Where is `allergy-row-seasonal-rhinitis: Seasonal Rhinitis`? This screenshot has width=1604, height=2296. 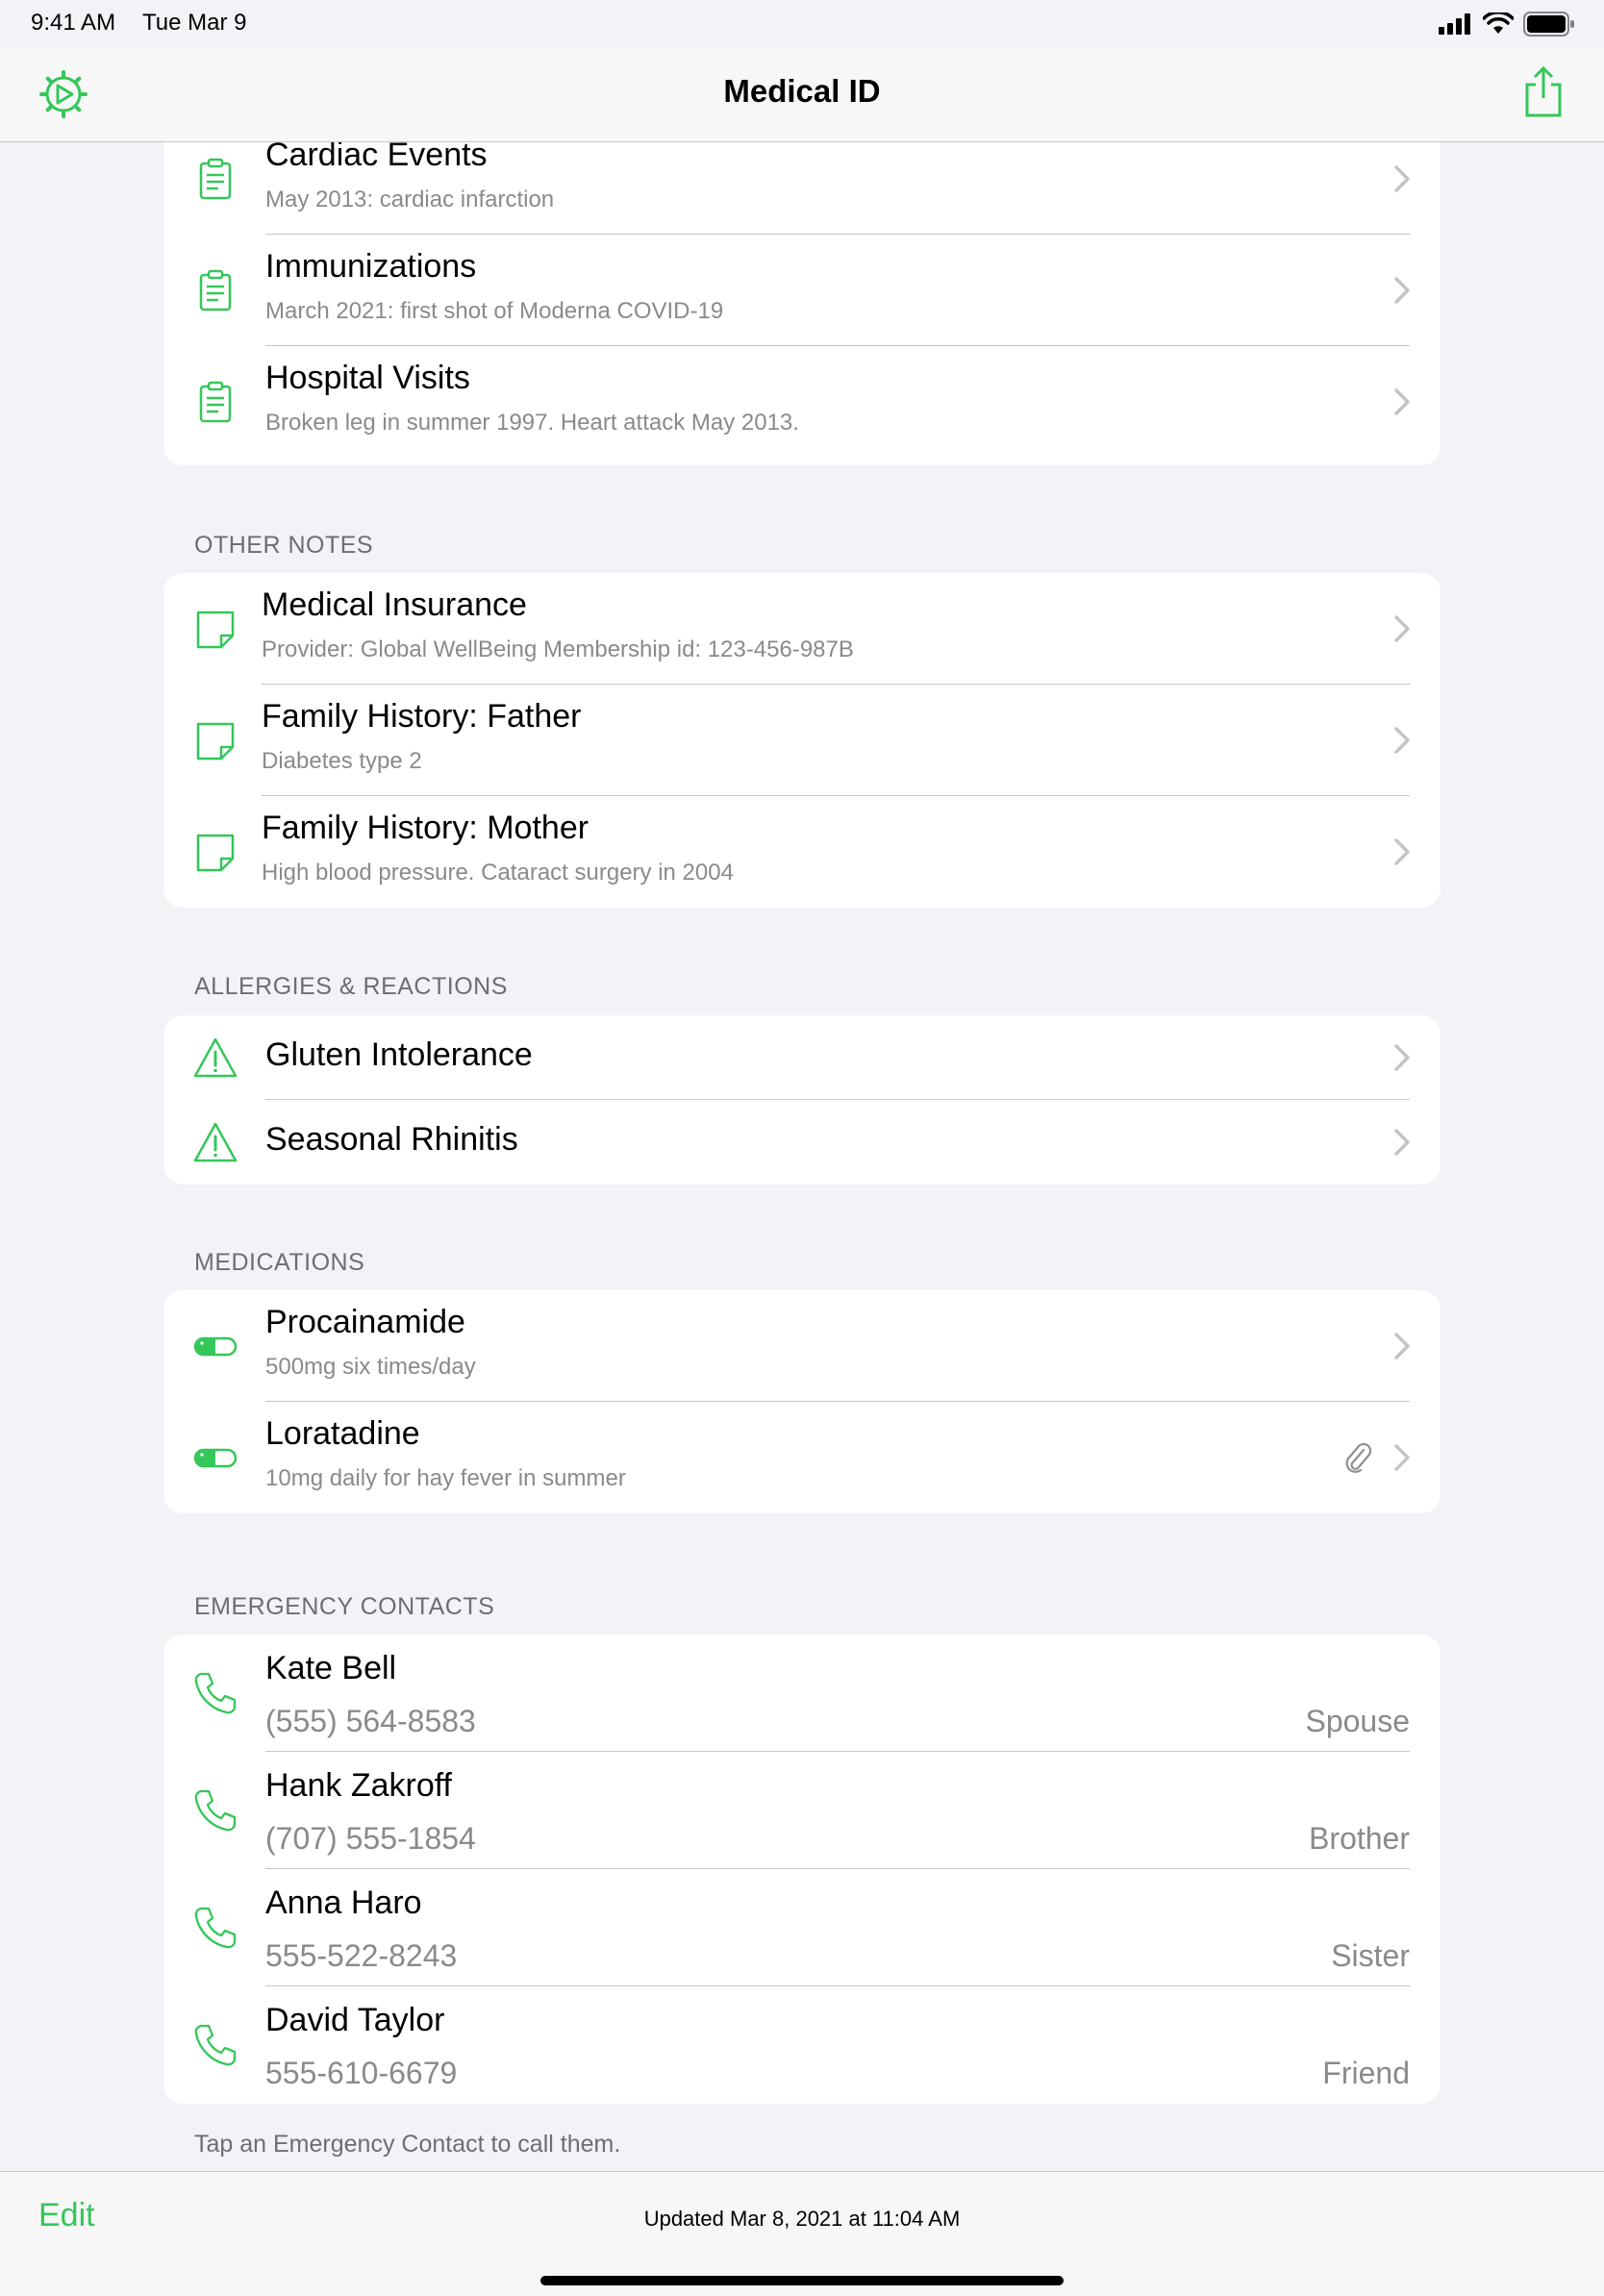
allergy-row-seasonal-rhinitis: Seasonal Rhinitis is located at coordinates (802, 1142).